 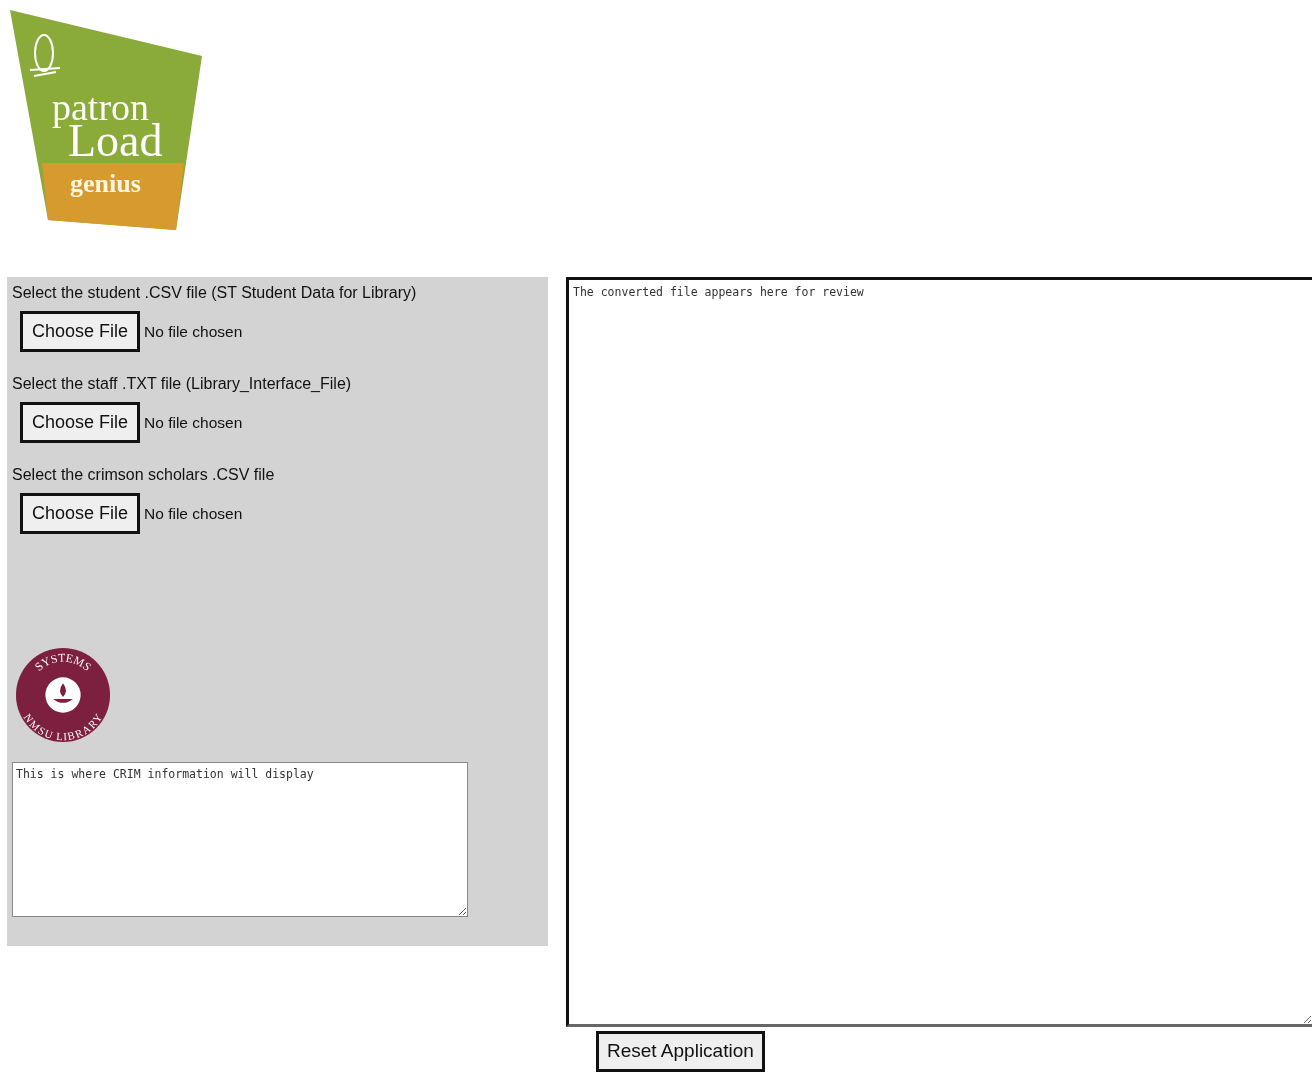 What do you see at coordinates (214, 293) in the screenshot?
I see `field-label: Select the student .CSV file (ST Student Data for Library)` at bounding box center [214, 293].